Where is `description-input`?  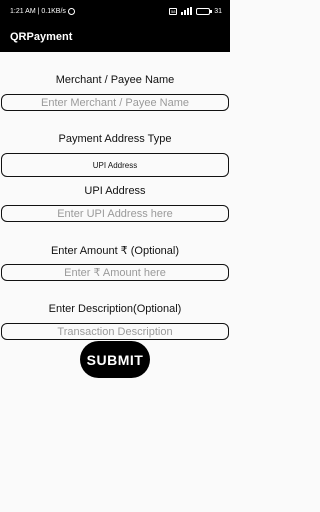
description-input is located at coordinates (115, 331).